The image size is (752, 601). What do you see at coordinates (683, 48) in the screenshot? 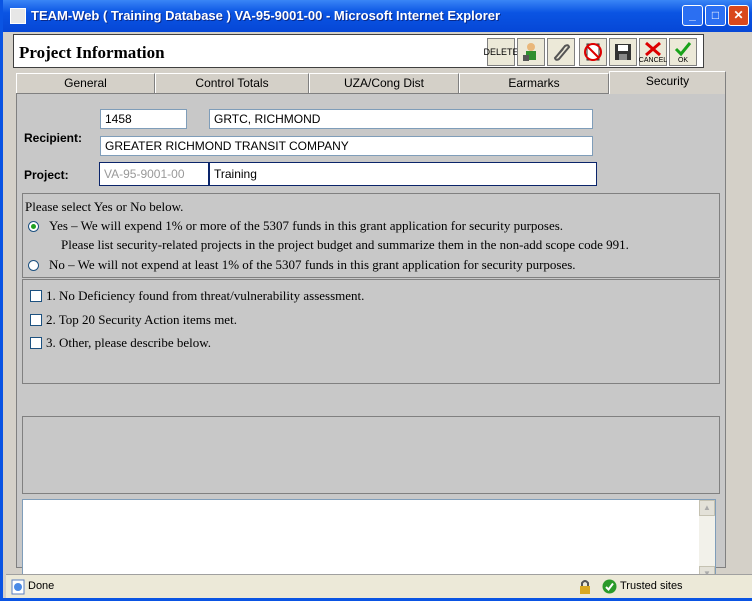
I see `ok-checkmark-icon` at bounding box center [683, 48].